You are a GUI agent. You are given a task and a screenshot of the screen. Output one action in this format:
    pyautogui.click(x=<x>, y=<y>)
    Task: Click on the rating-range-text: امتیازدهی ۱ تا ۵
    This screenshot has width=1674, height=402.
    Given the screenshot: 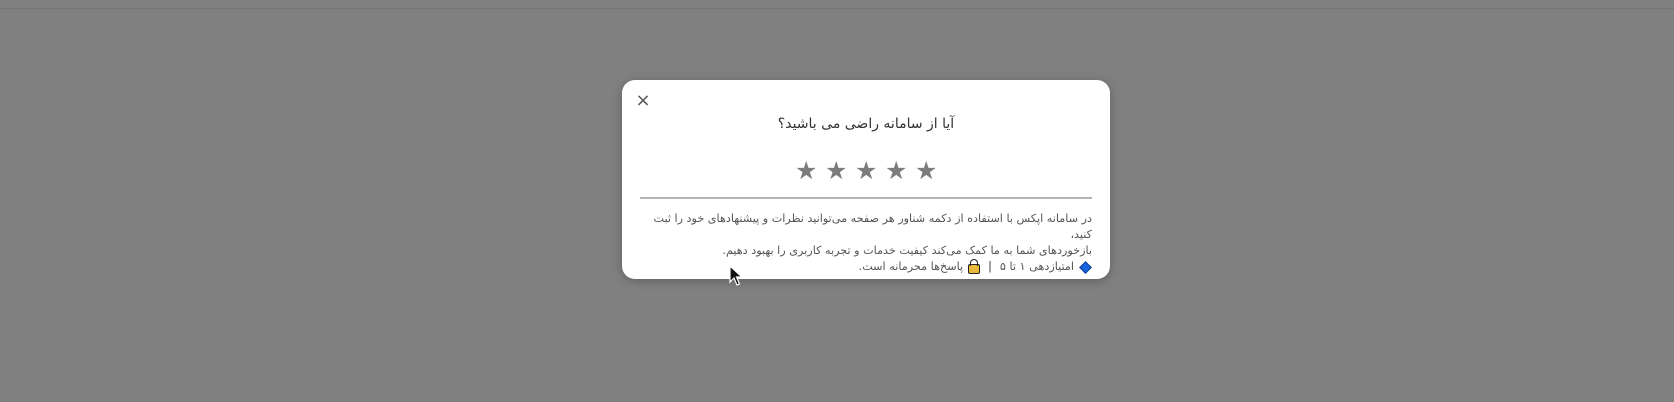 What is the action you would take?
    pyautogui.click(x=1036, y=266)
    